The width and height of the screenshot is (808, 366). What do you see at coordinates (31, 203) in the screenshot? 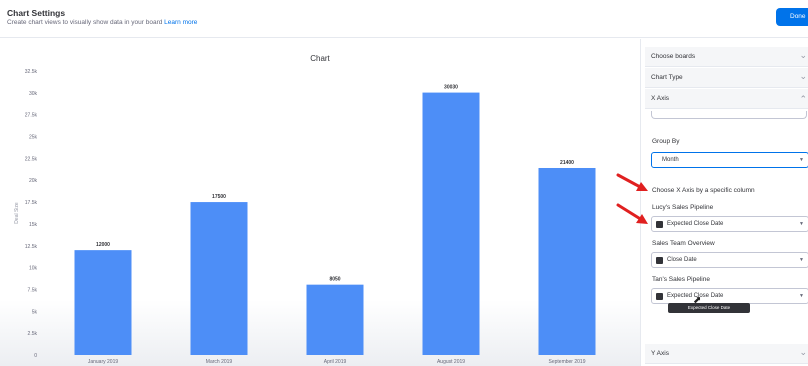
I see `y-tick-label: 17.5k` at bounding box center [31, 203].